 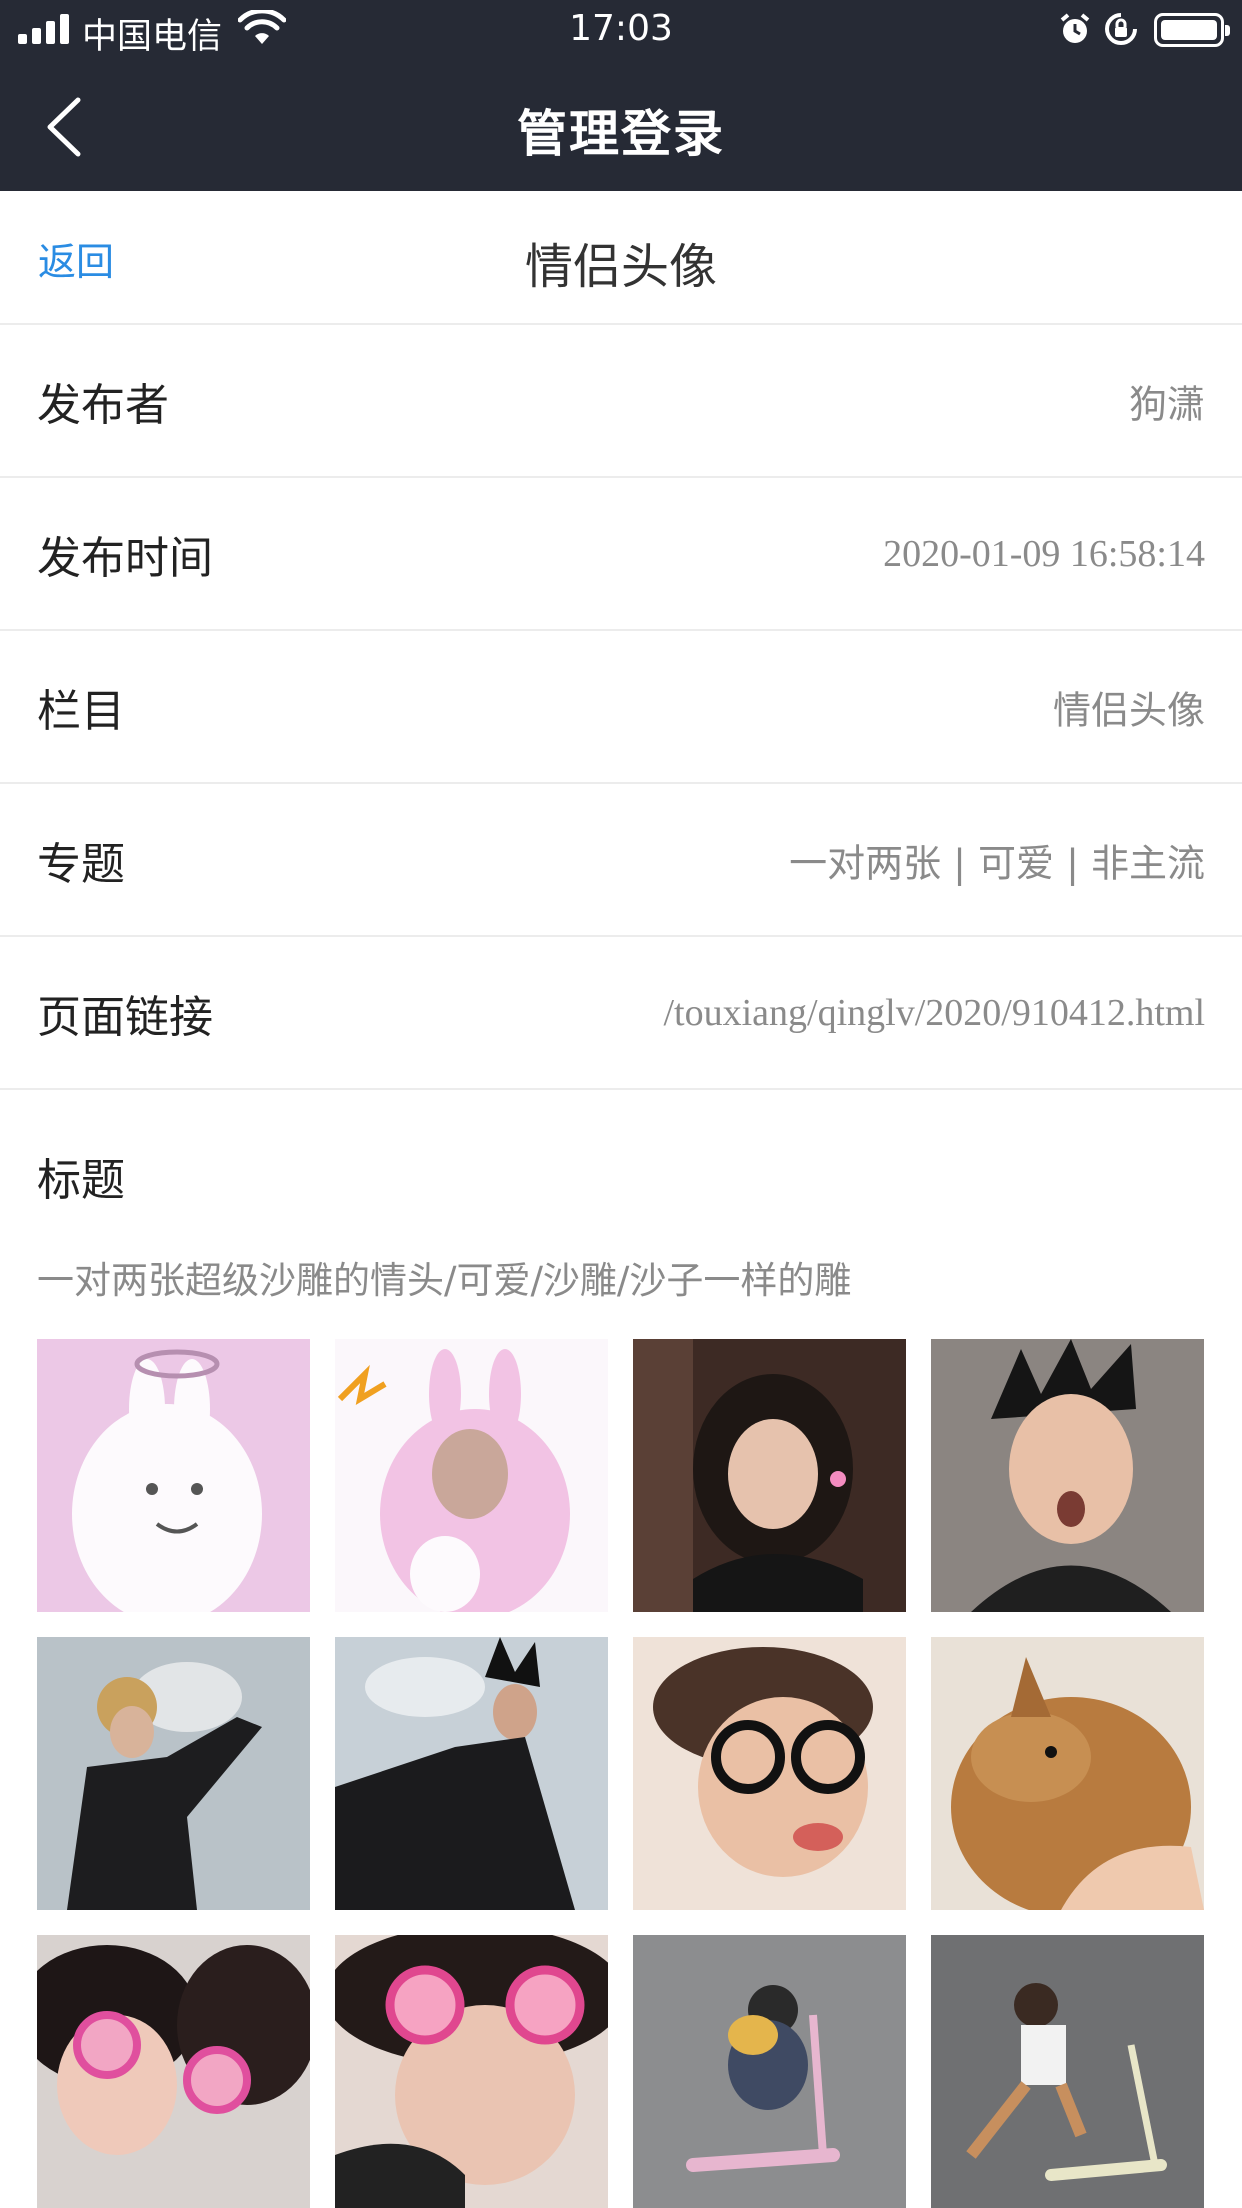 What do you see at coordinates (621, 134) in the screenshot?
I see `nav-title: 管理登录` at bounding box center [621, 134].